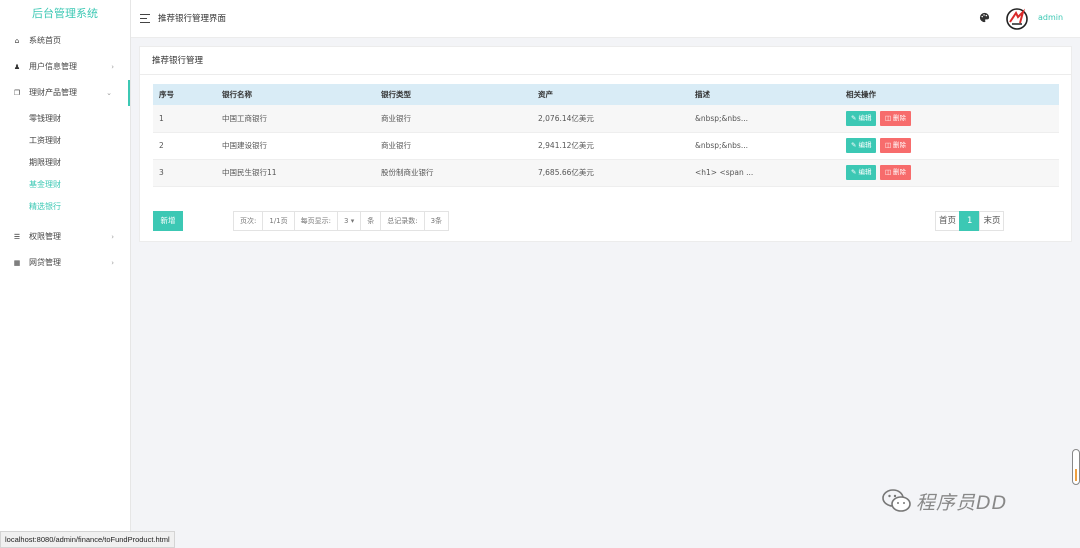 This screenshot has width=1080, height=548. What do you see at coordinates (403, 221) in the screenshot?
I see `total-label: 总记录数:` at bounding box center [403, 221].